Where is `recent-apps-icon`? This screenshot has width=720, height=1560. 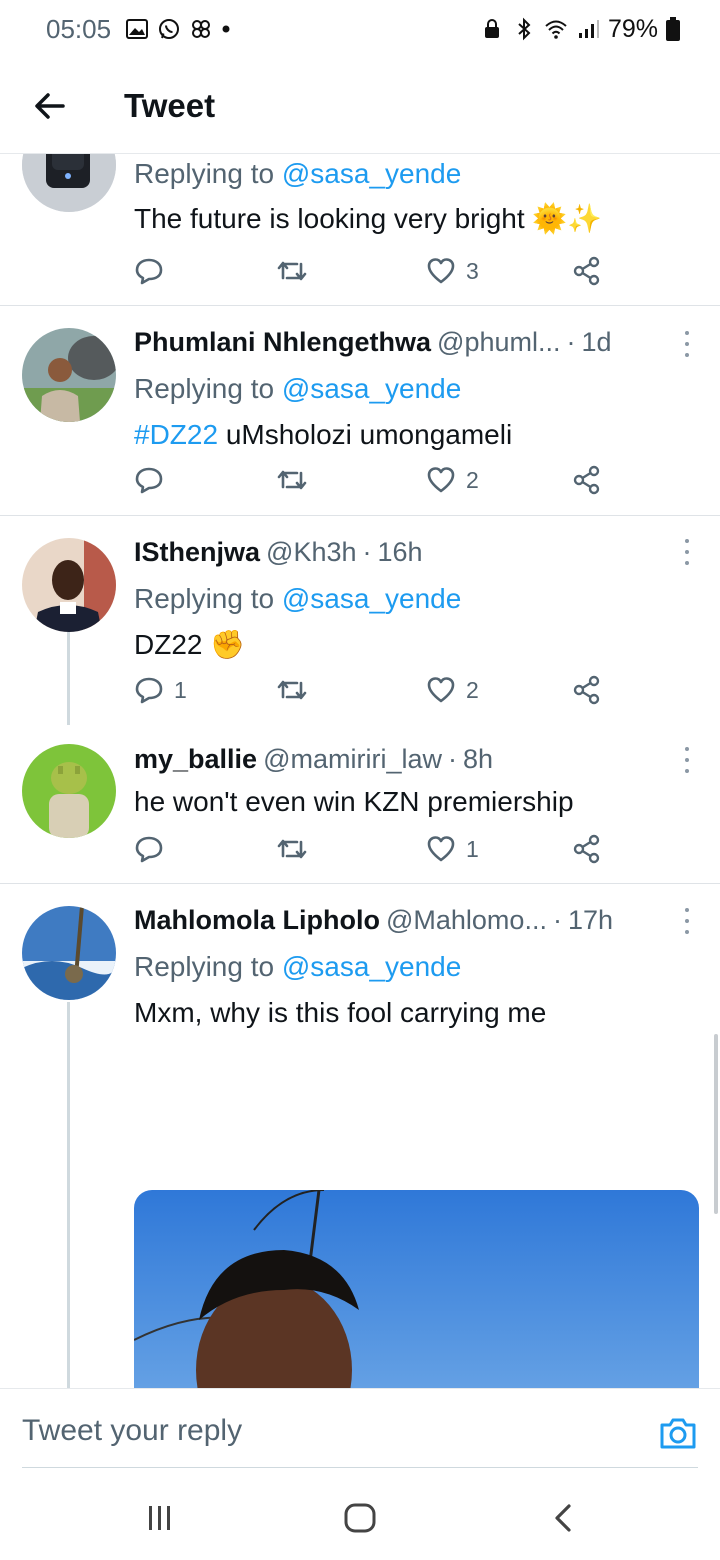
recent-apps-icon is located at coordinates (159, 1518).